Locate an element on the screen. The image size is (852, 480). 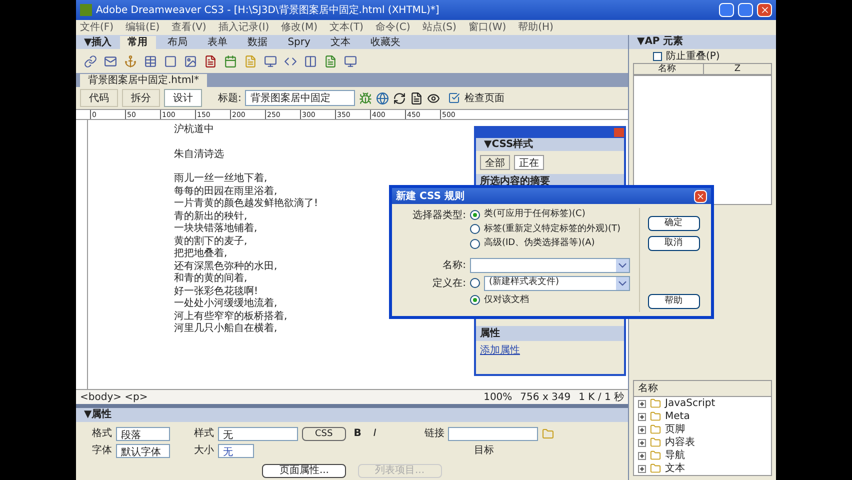
menu-item: 修改(M) is located at coordinates (299, 27).